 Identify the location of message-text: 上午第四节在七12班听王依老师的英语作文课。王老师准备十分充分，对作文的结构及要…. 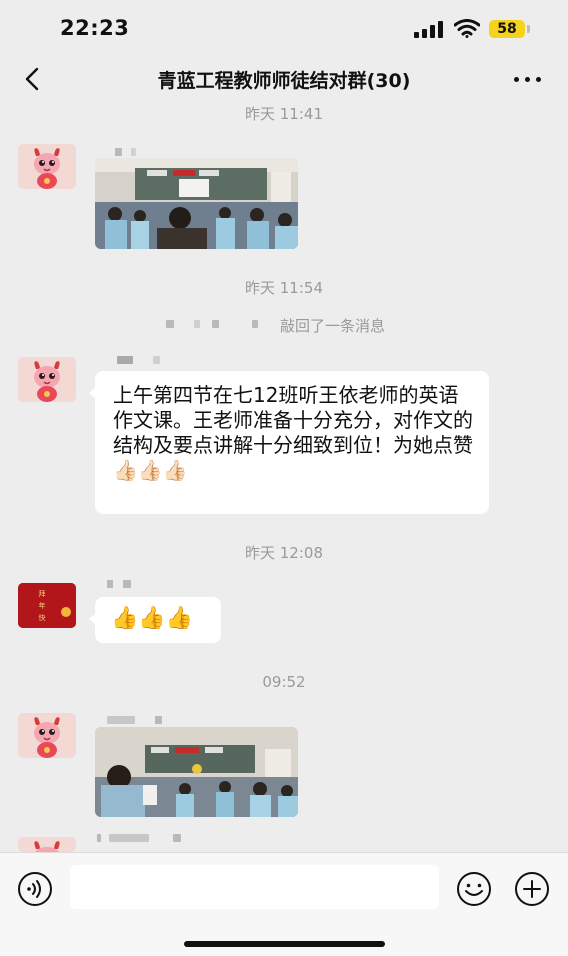
(292, 432).